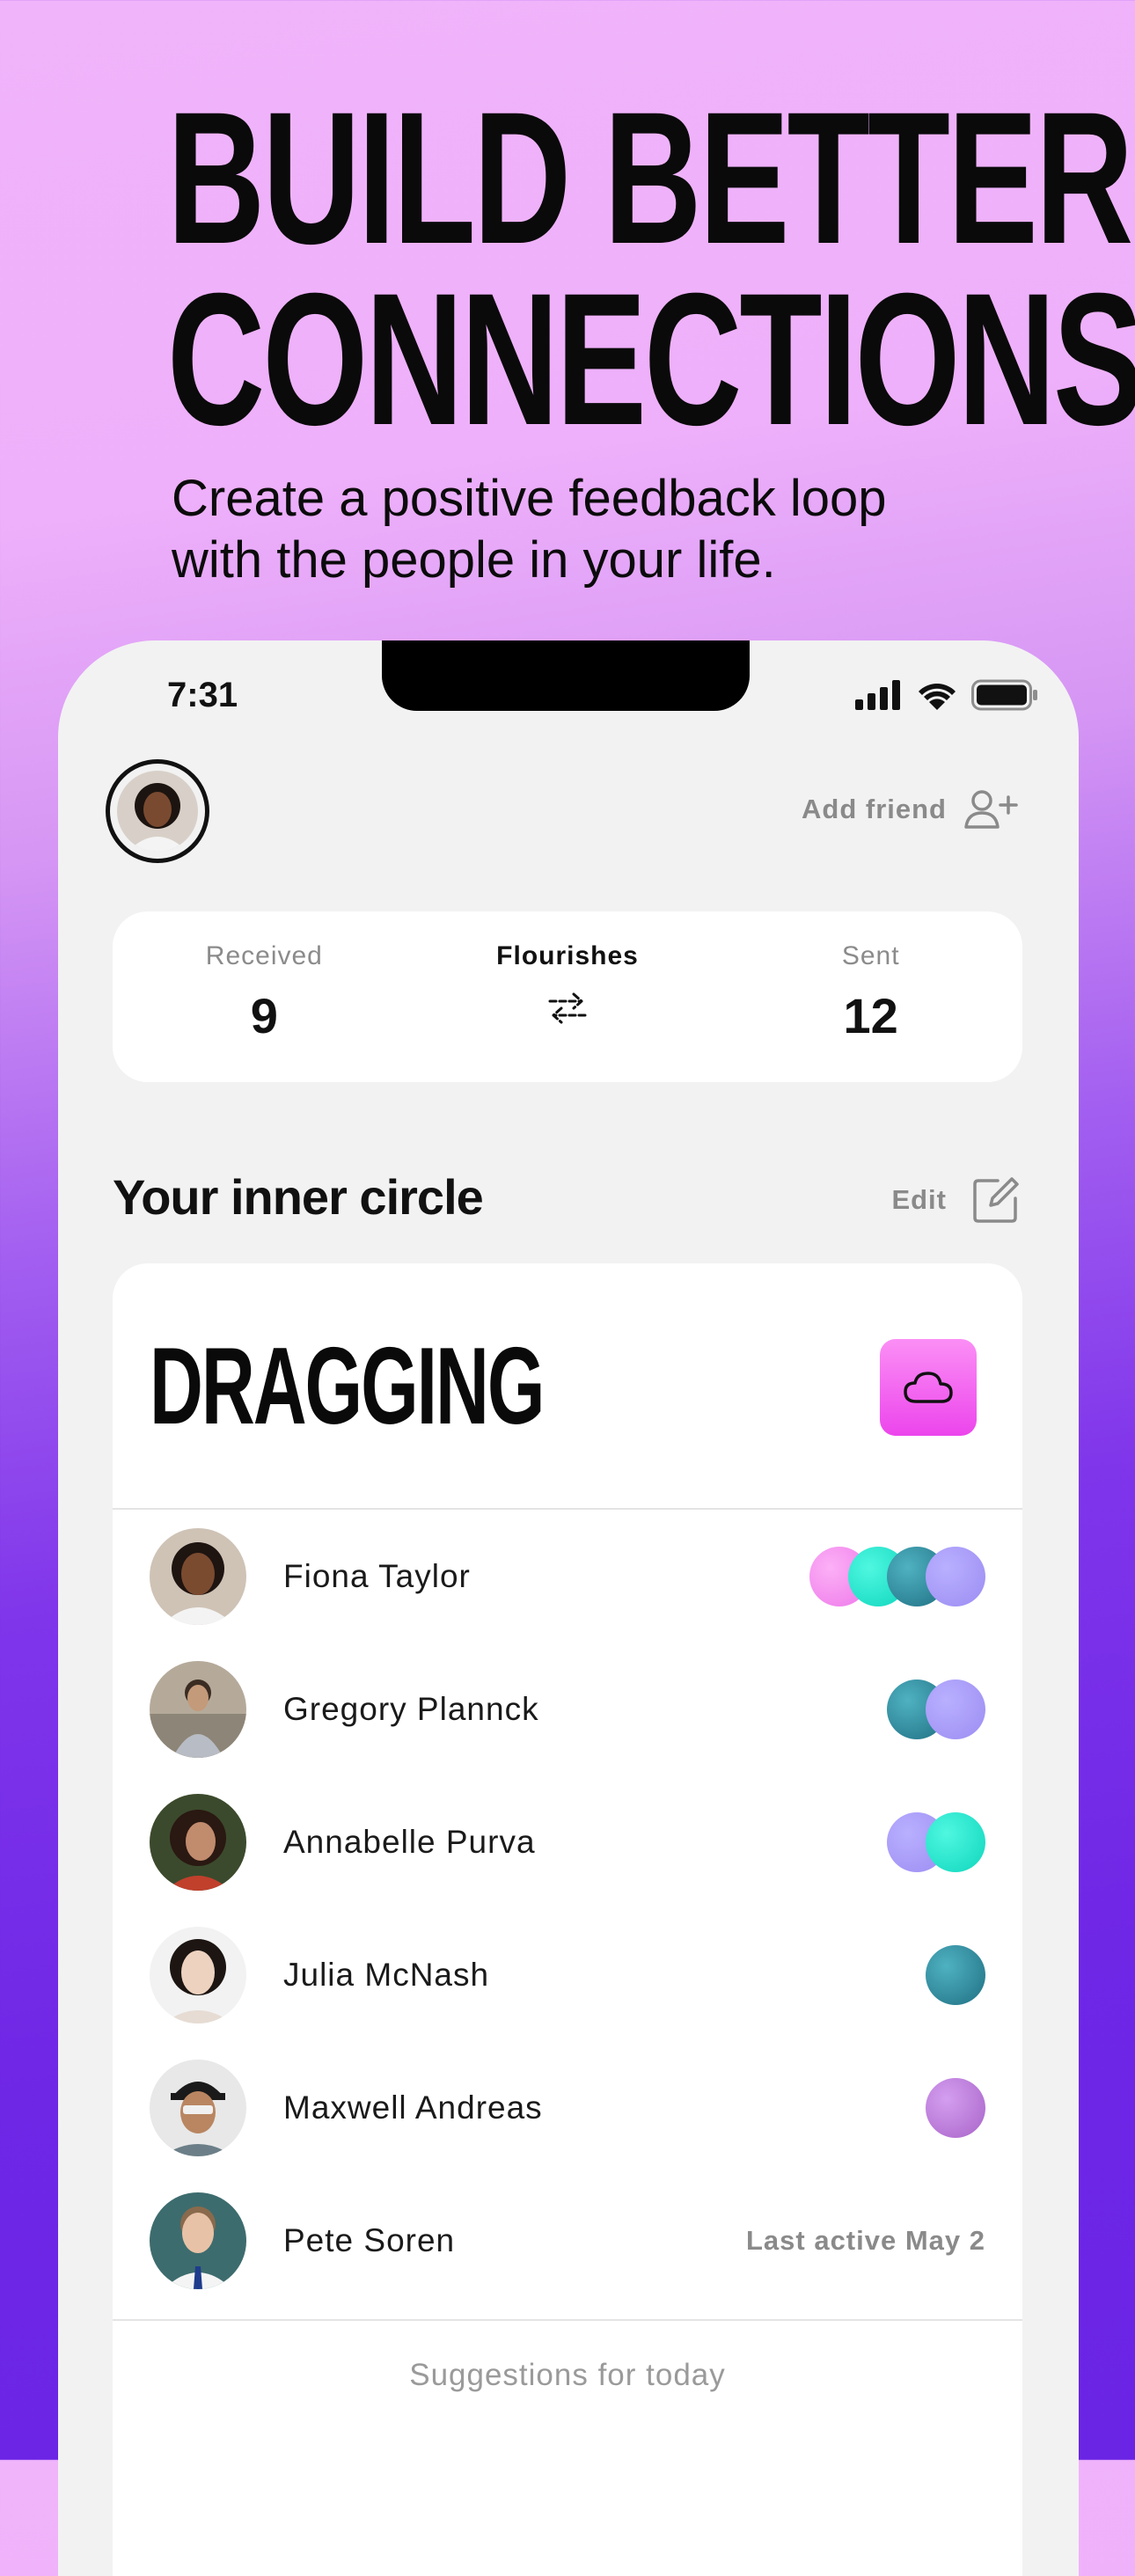  I want to click on inner-circle-title: Your inner circle, so click(298, 1197).